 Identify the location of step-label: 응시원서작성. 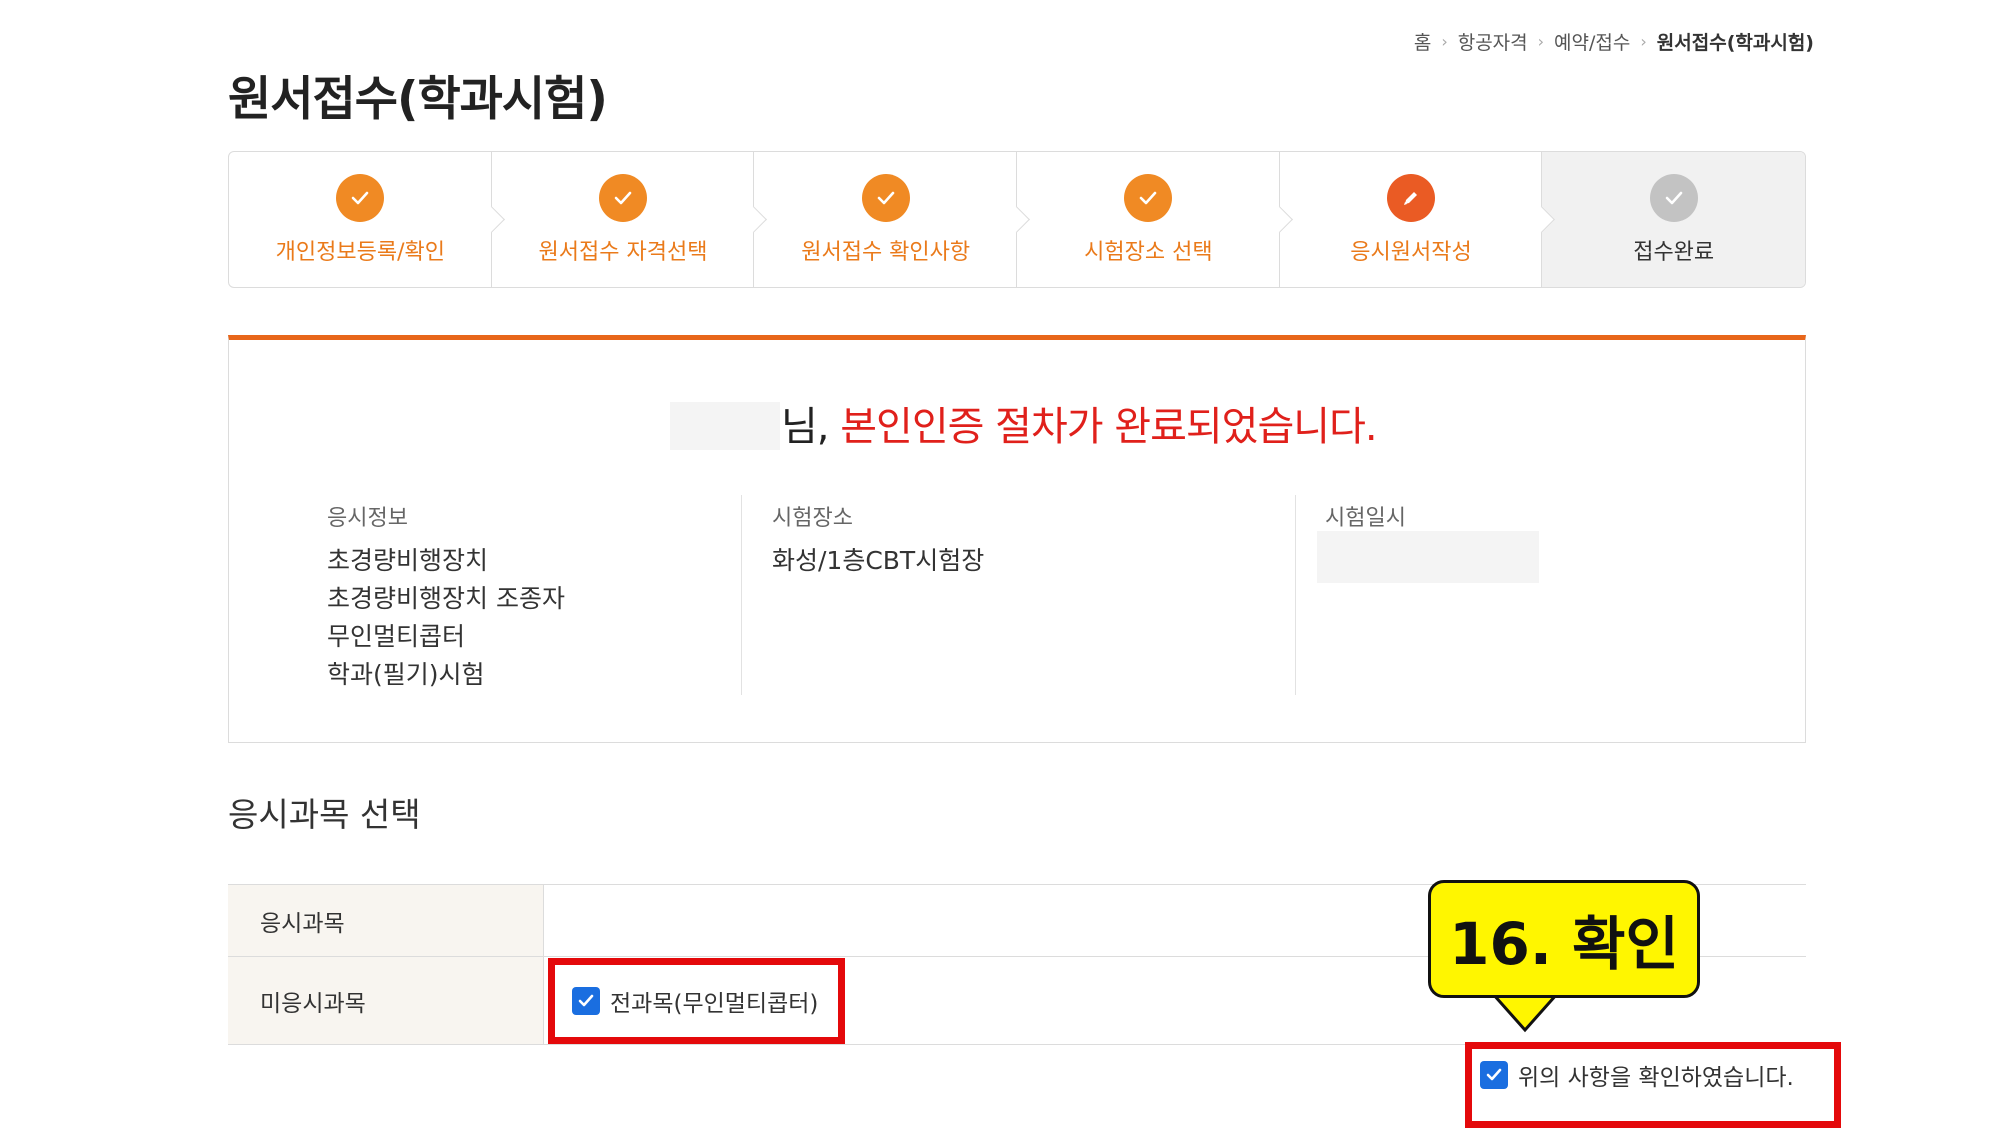
(1411, 252).